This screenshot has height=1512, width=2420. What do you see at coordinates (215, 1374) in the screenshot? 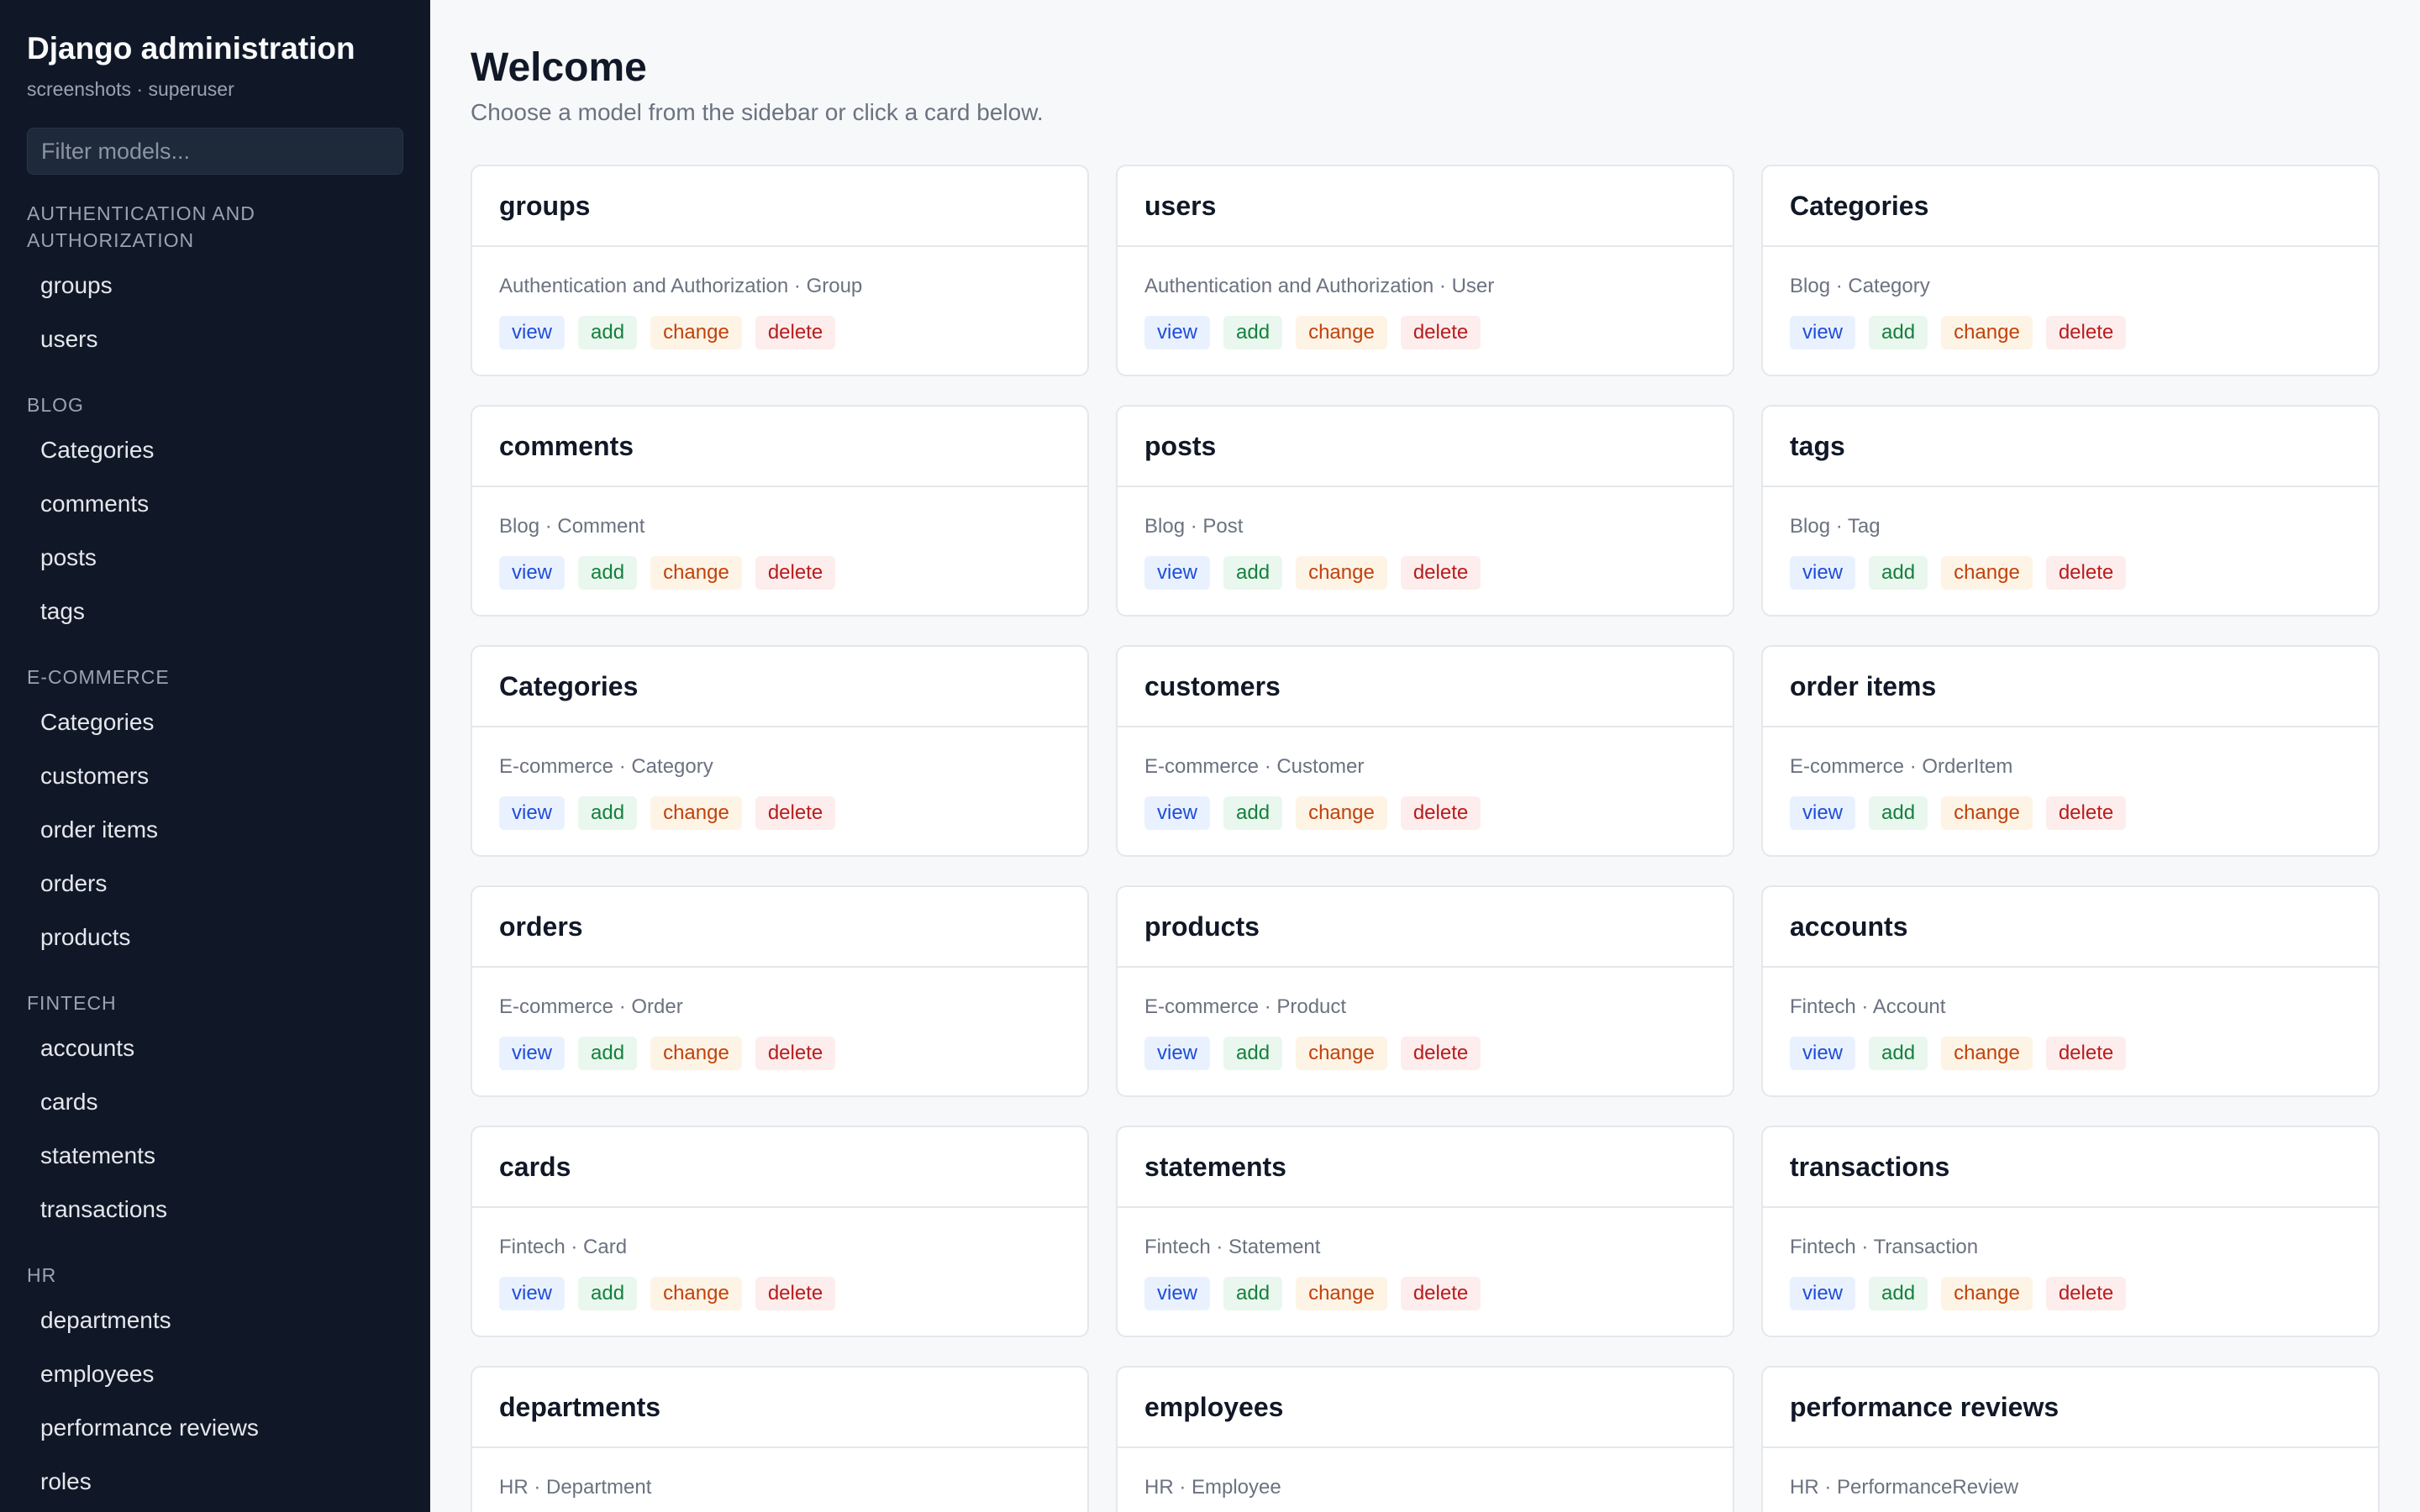
I see `sidebar-item-employees: employees` at bounding box center [215, 1374].